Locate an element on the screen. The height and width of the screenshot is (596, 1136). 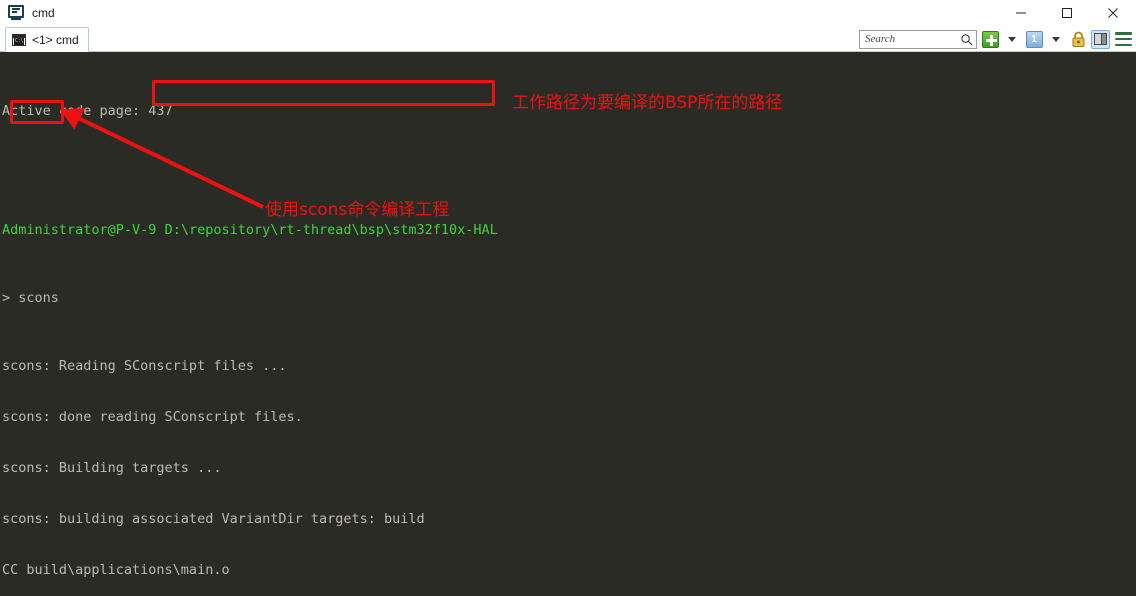
maximize-button is located at coordinates (1067, 13).